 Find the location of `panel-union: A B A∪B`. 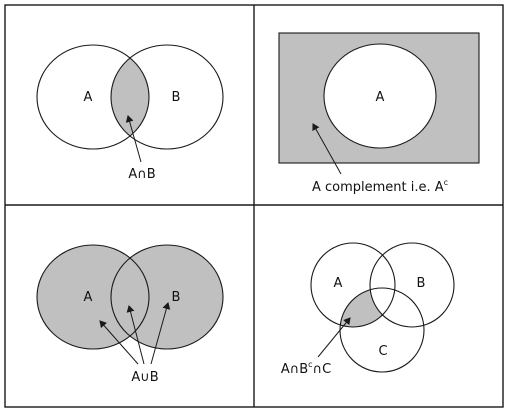

panel-union: A B A∪B is located at coordinates (130, 314).